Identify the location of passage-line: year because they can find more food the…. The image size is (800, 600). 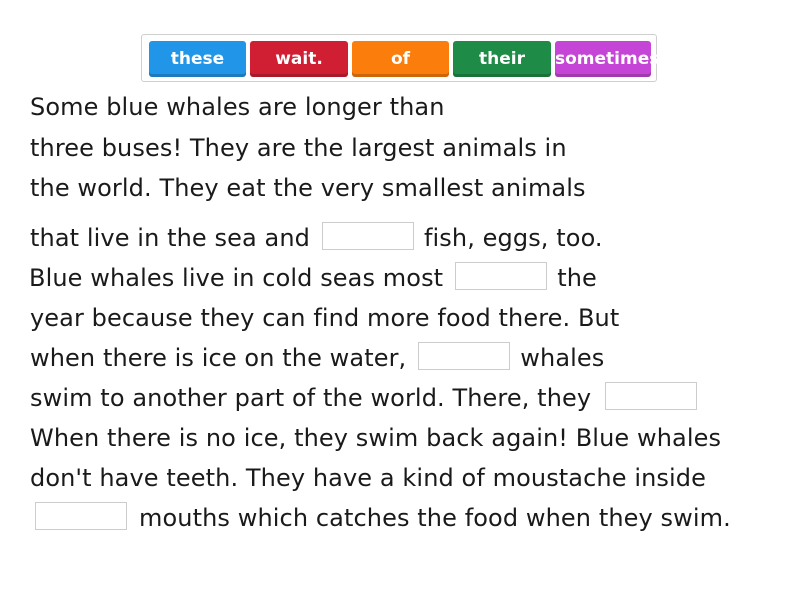
(325, 318).